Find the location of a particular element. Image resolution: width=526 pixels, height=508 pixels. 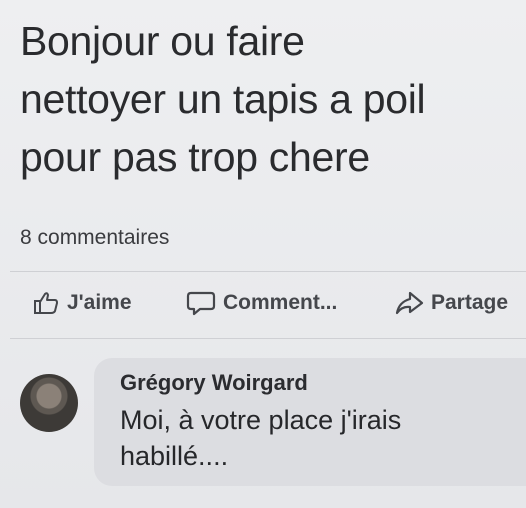

avatar is located at coordinates (49, 403).